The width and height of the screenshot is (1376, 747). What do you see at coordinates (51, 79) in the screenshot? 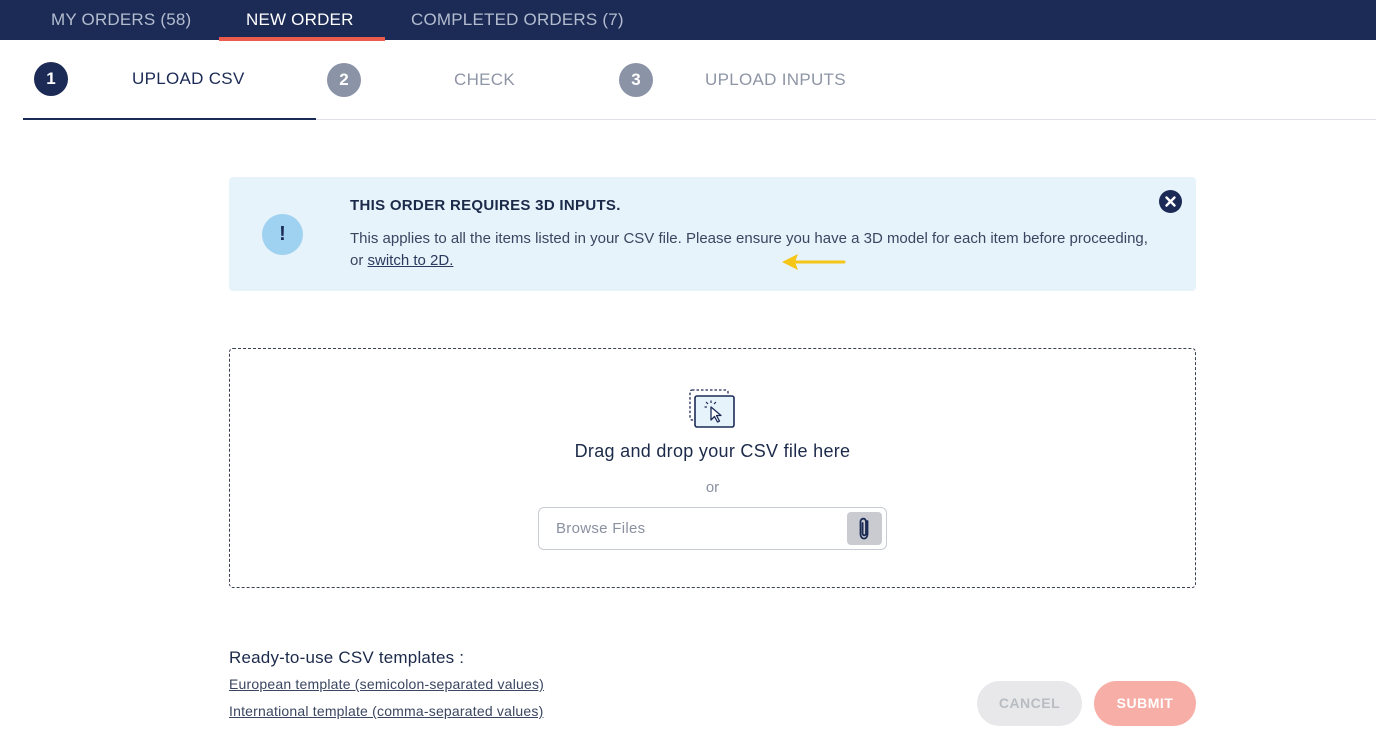
I see `step-1-number: 1` at bounding box center [51, 79].